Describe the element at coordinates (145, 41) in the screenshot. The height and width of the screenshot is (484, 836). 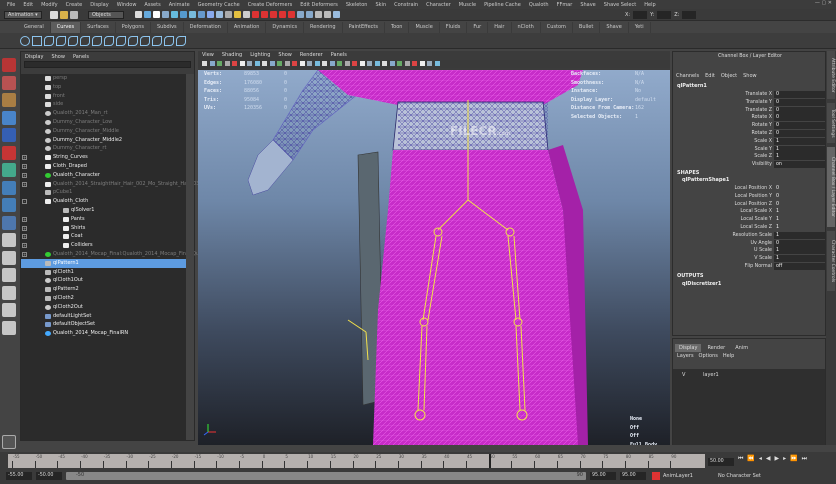
I see `wave-curve-tool-icon` at that location.